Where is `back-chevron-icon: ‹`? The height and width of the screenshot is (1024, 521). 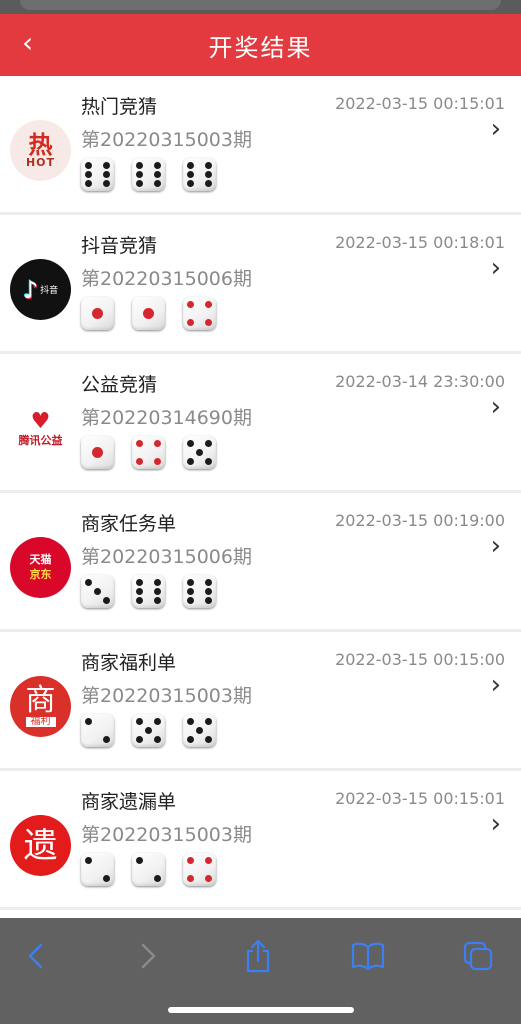 back-chevron-icon: ‹ is located at coordinates (27, 43).